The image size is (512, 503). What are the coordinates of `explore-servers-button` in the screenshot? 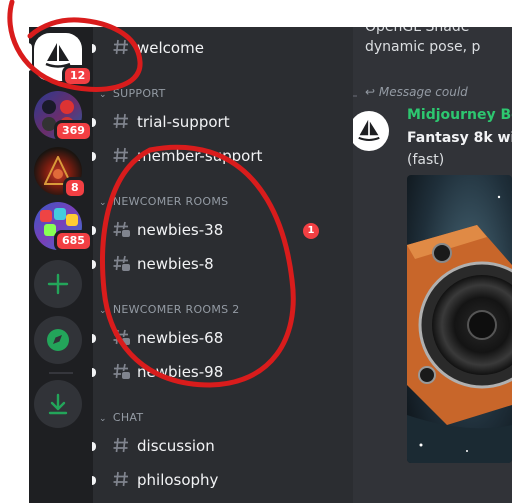 It's located at (58, 340).